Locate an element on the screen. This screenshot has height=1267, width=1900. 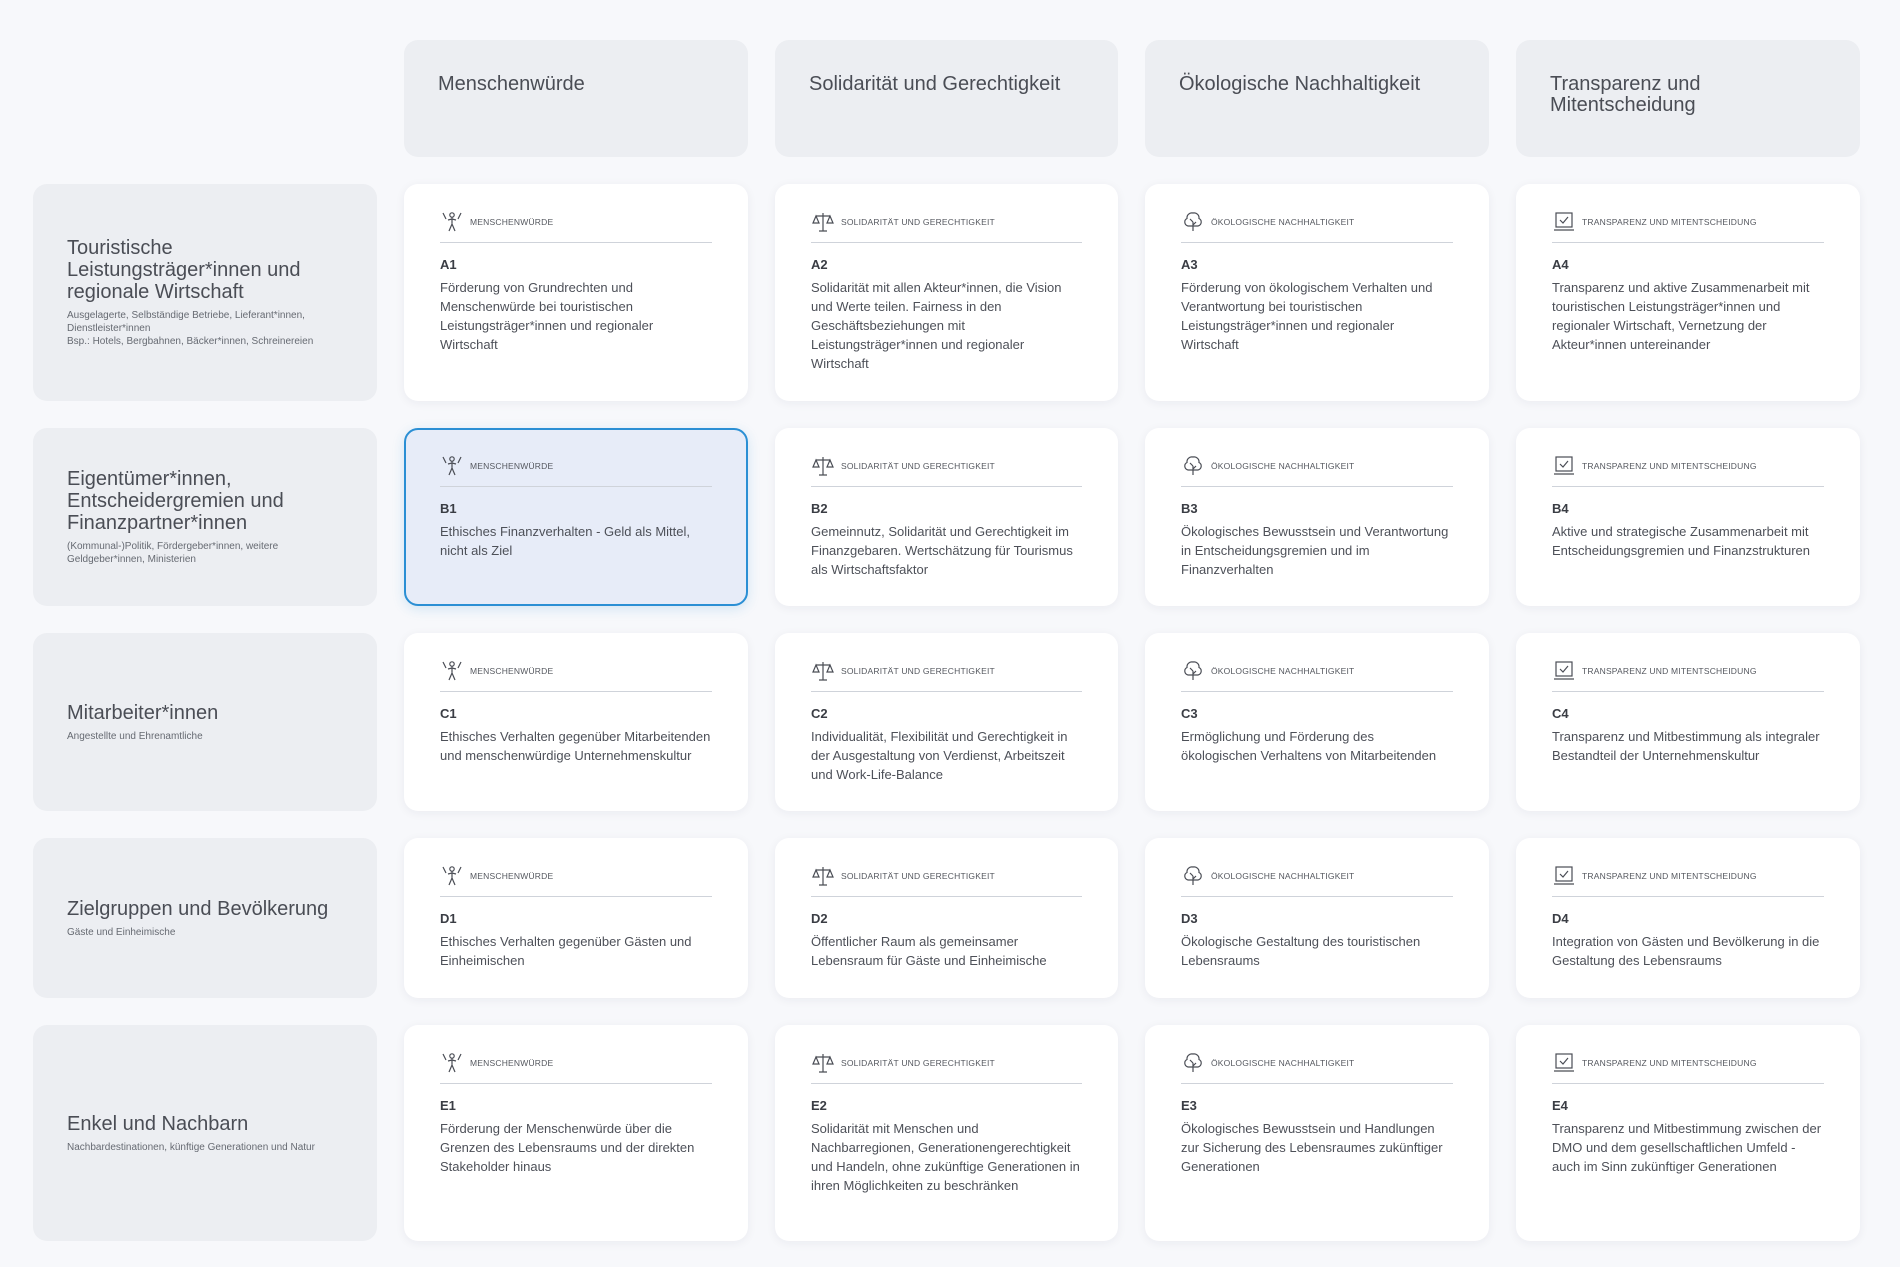
card-code: D1 is located at coordinates (448, 918).